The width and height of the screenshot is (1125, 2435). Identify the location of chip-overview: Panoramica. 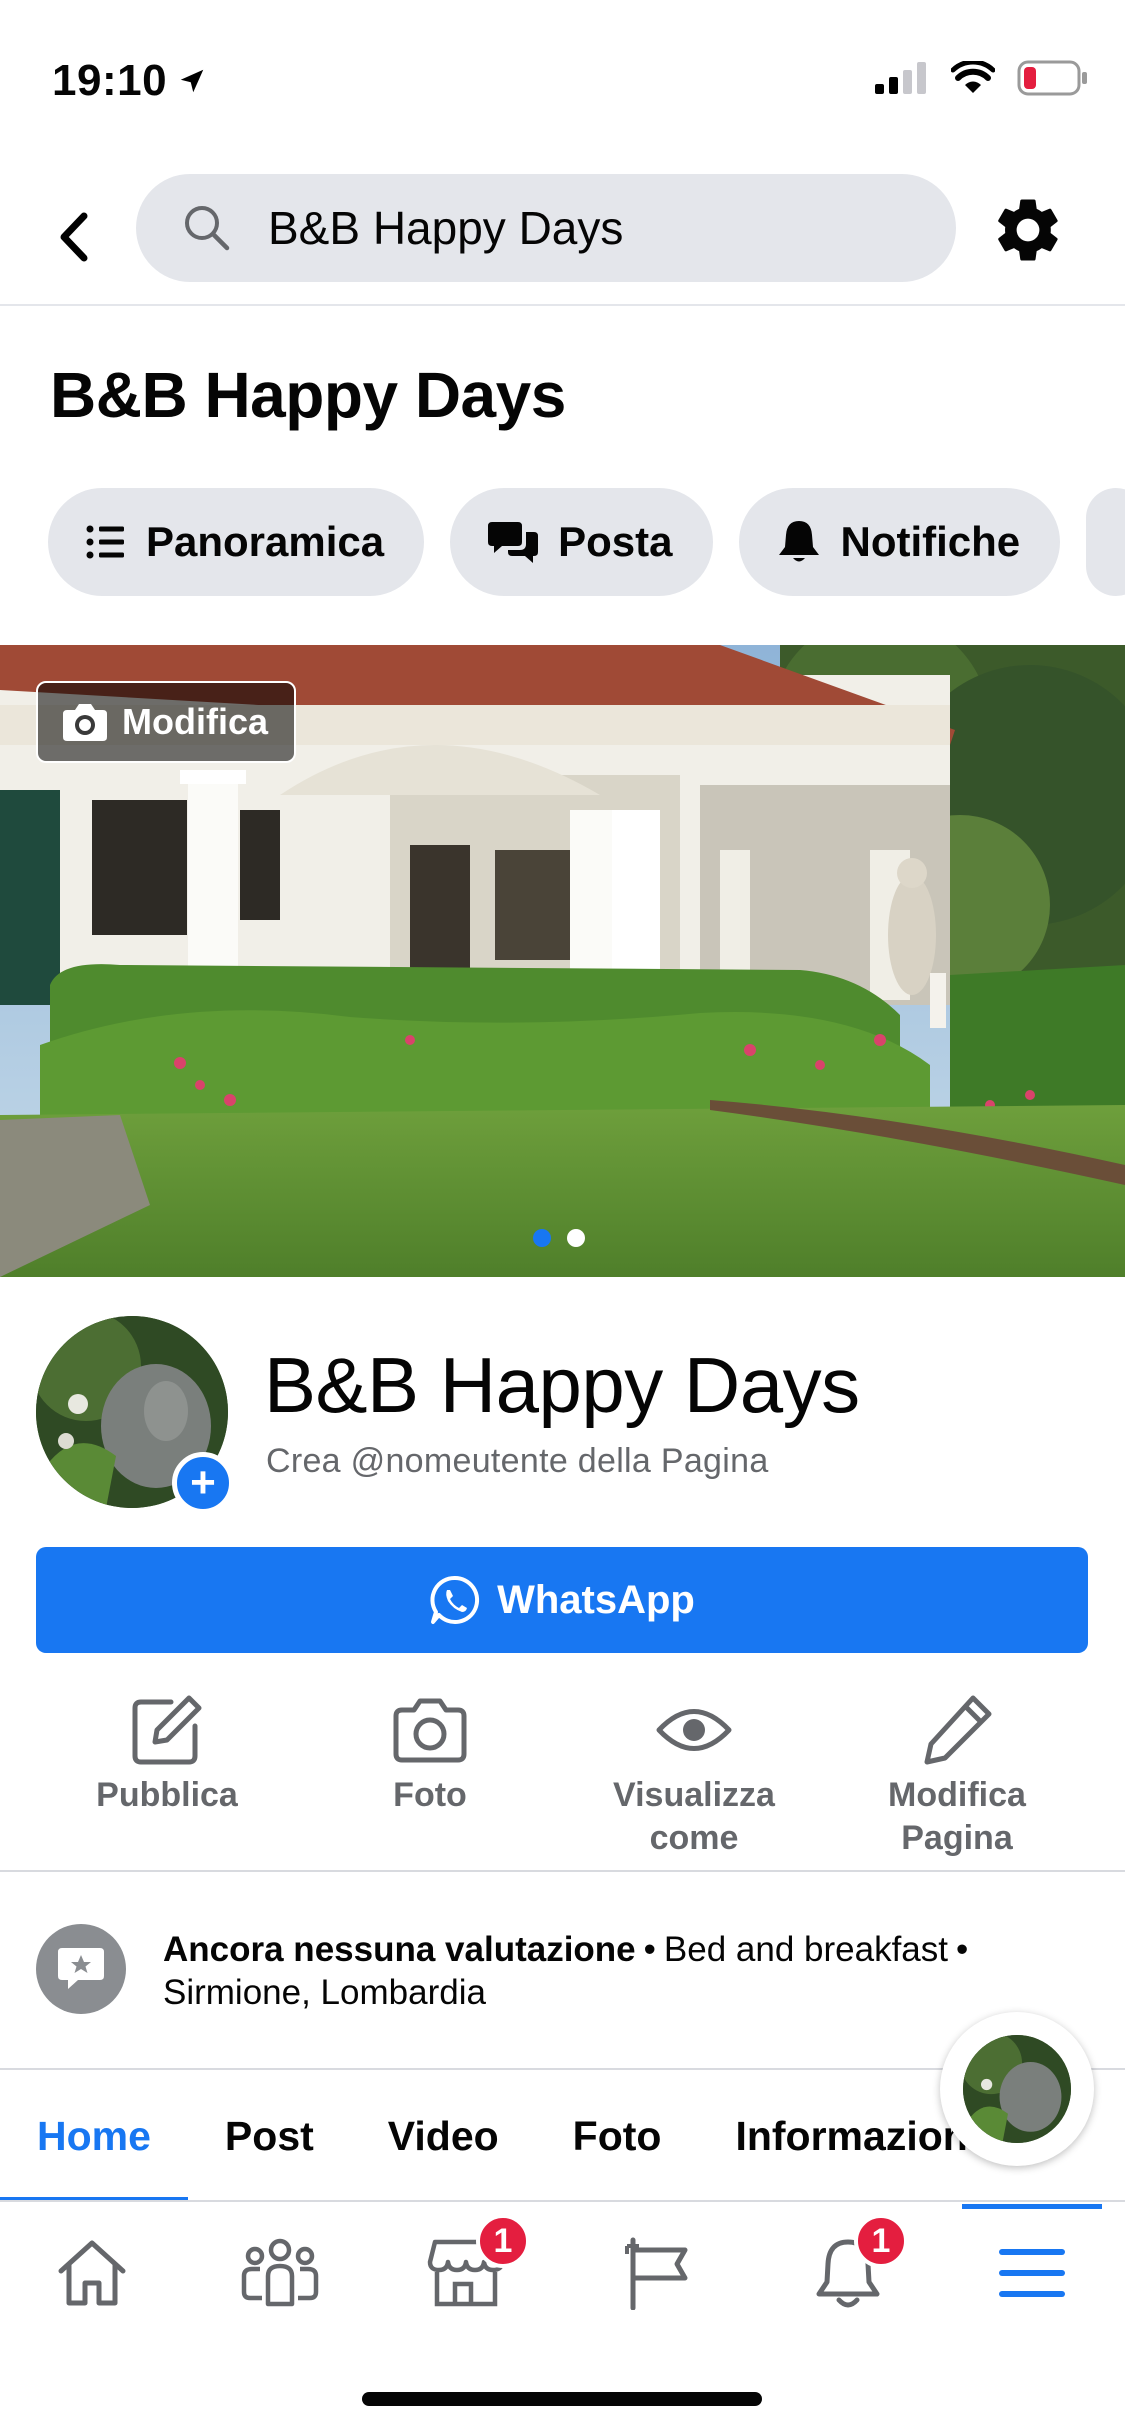
(236, 542).